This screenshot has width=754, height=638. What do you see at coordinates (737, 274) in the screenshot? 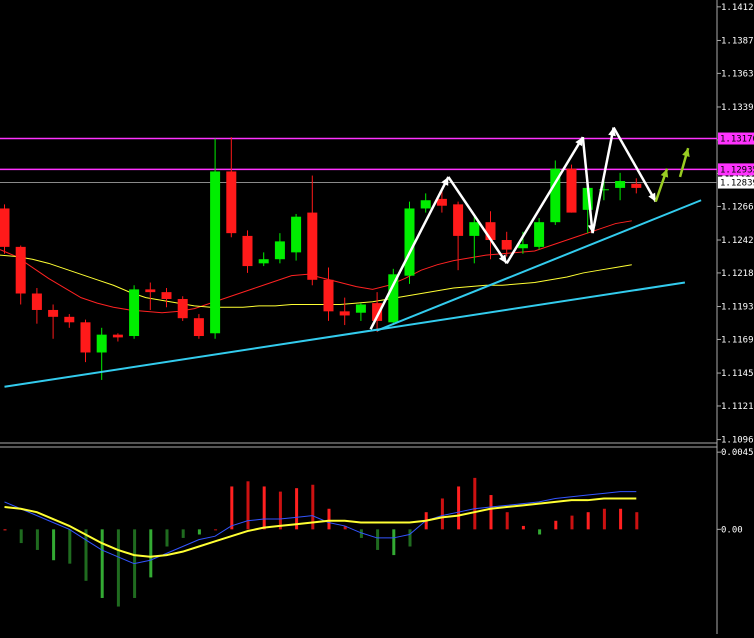
I see `price-tick-label: 1.12180` at bounding box center [737, 274].